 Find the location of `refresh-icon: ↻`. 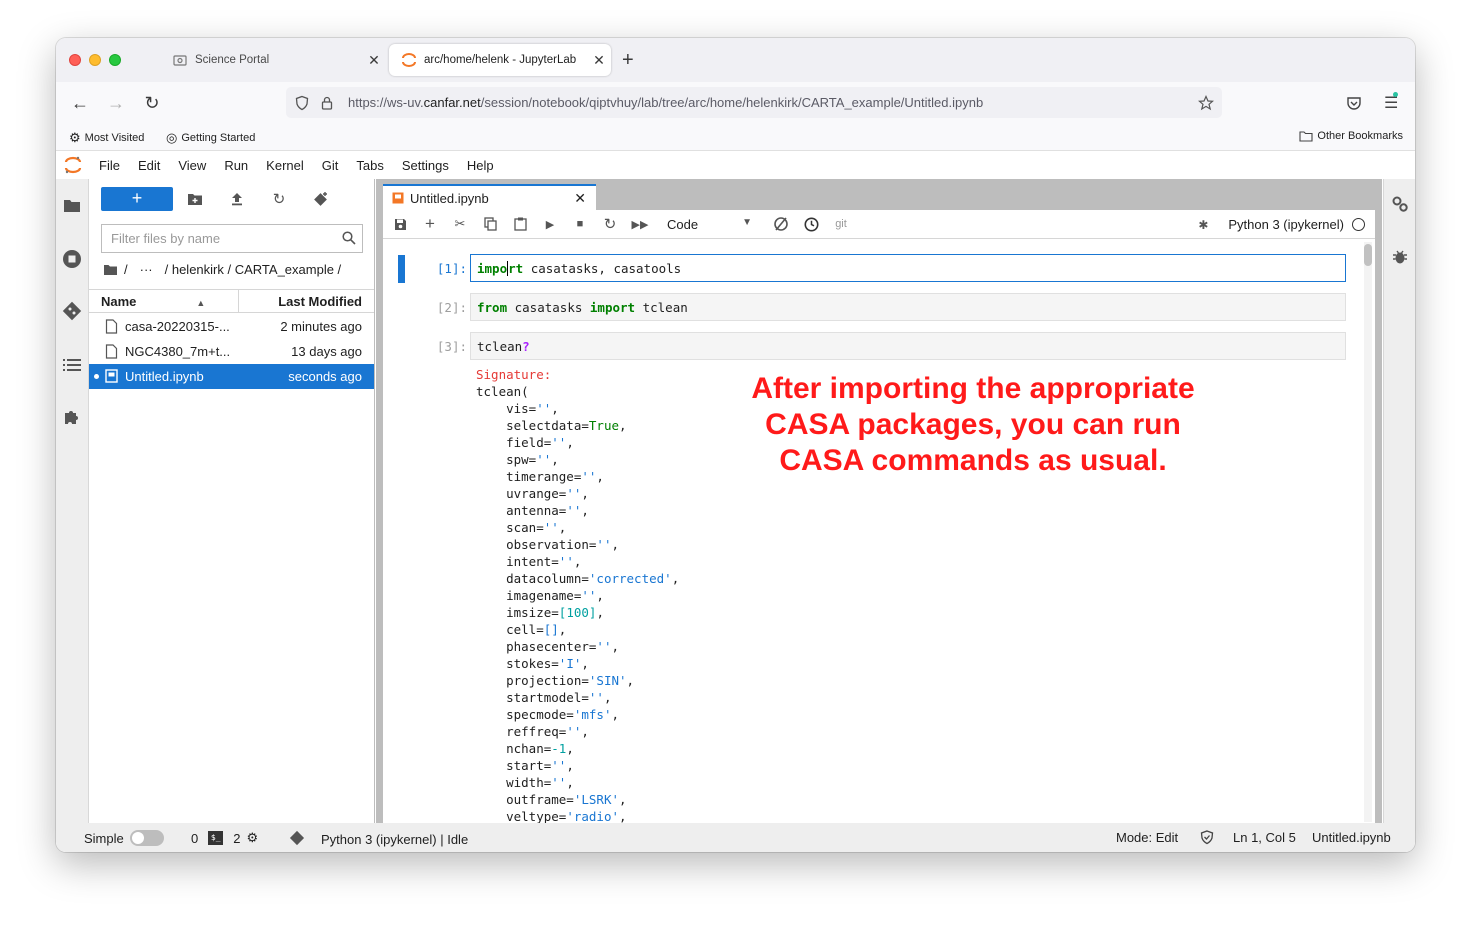

refresh-icon: ↻ is located at coordinates (279, 199).